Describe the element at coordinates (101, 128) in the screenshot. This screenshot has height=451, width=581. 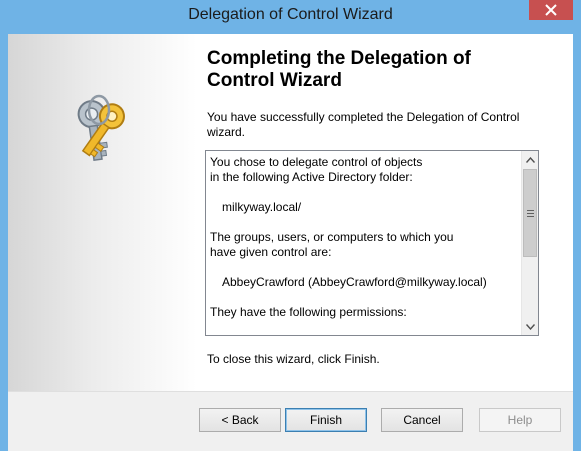
I see `keys-icon` at that location.